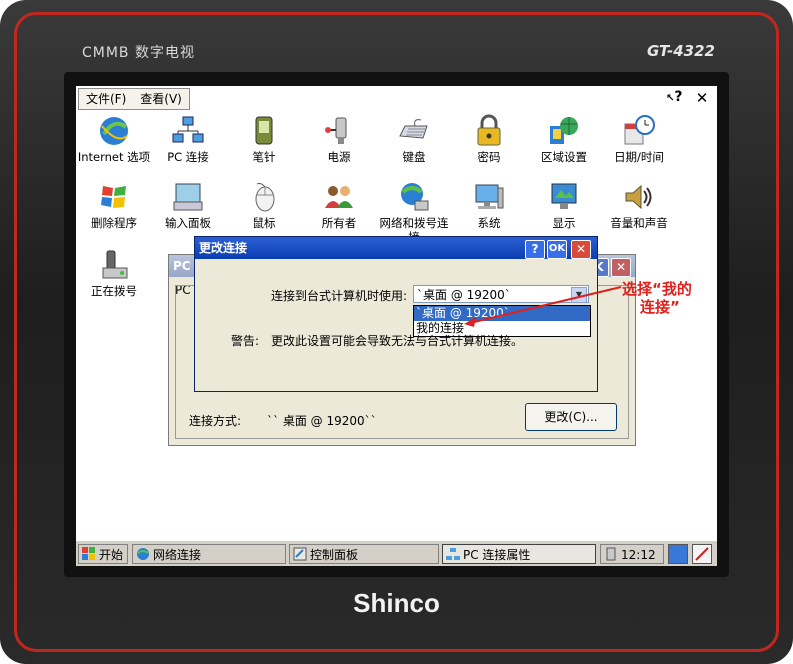 Image resolution: width=793 pixels, height=664 pixels. What do you see at coordinates (678, 554) in the screenshot?
I see `desktop-switch-icon` at bounding box center [678, 554].